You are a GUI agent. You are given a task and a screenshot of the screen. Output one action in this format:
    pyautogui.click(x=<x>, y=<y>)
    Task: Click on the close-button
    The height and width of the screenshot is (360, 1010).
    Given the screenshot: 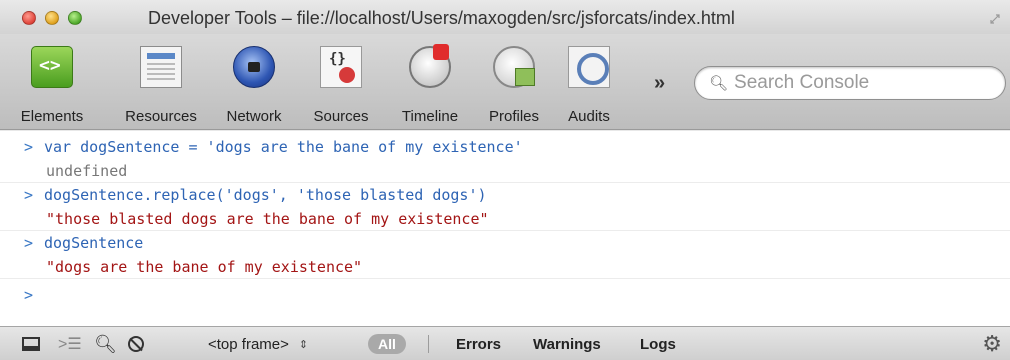 What is the action you would take?
    pyautogui.click(x=29, y=18)
    